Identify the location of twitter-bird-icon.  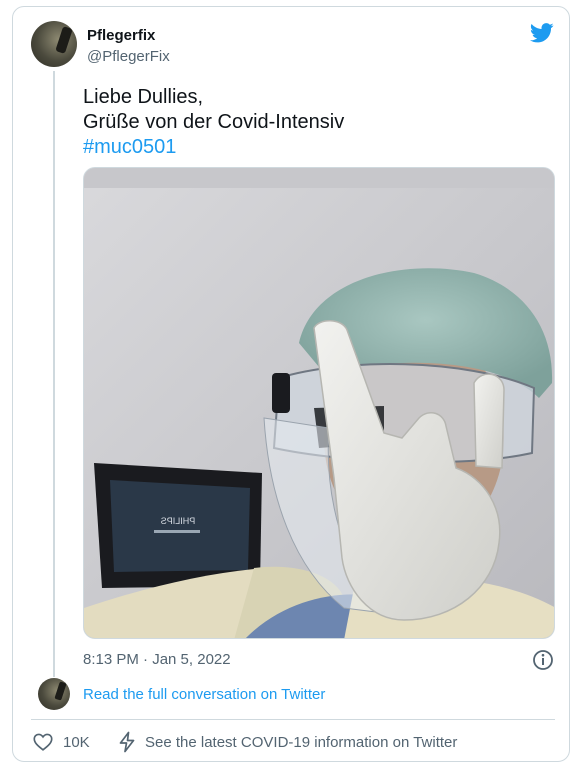
(542, 33).